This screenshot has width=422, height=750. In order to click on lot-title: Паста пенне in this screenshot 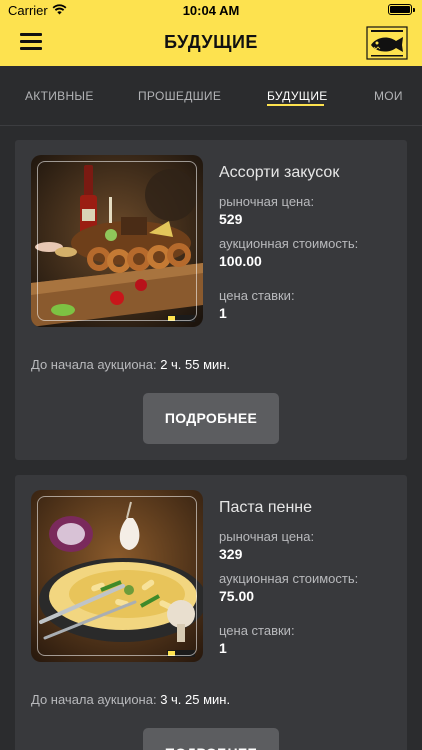, I will do `click(266, 507)`.